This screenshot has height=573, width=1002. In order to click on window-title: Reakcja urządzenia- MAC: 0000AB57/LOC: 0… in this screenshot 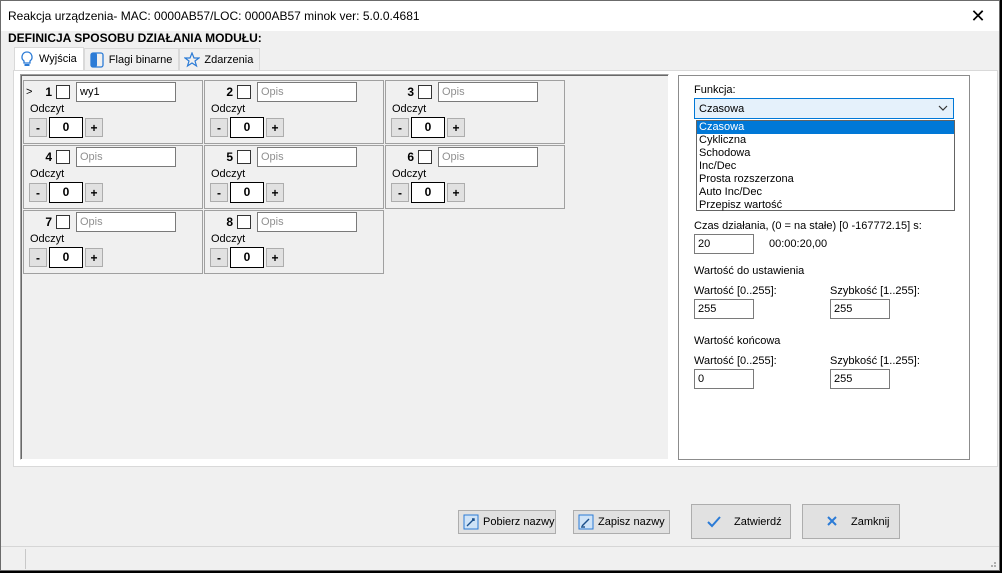, I will do `click(214, 16)`.